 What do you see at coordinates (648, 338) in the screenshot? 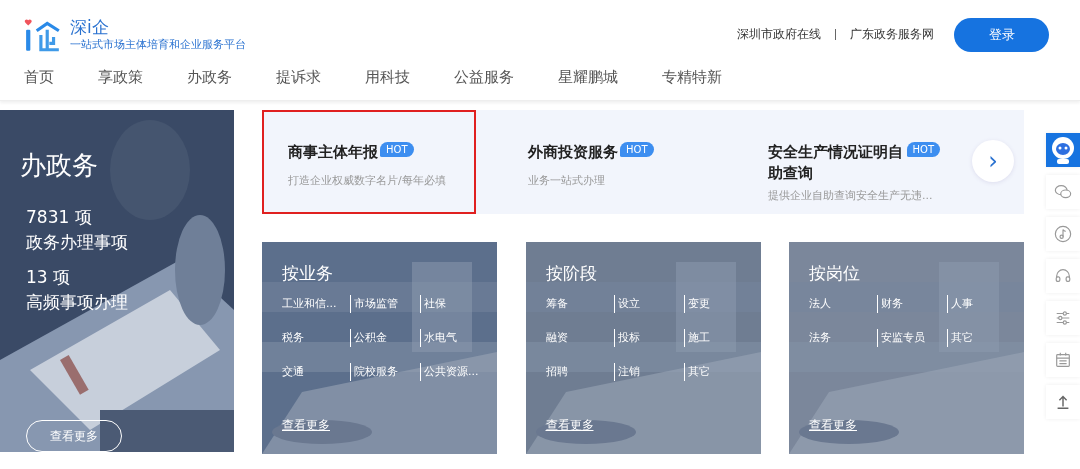
I see `category-link: 投标` at bounding box center [648, 338].